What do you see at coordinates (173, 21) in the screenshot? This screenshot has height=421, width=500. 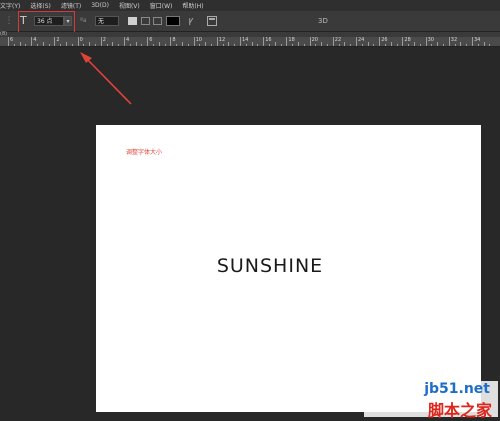 I see `text-color-swatch` at bounding box center [173, 21].